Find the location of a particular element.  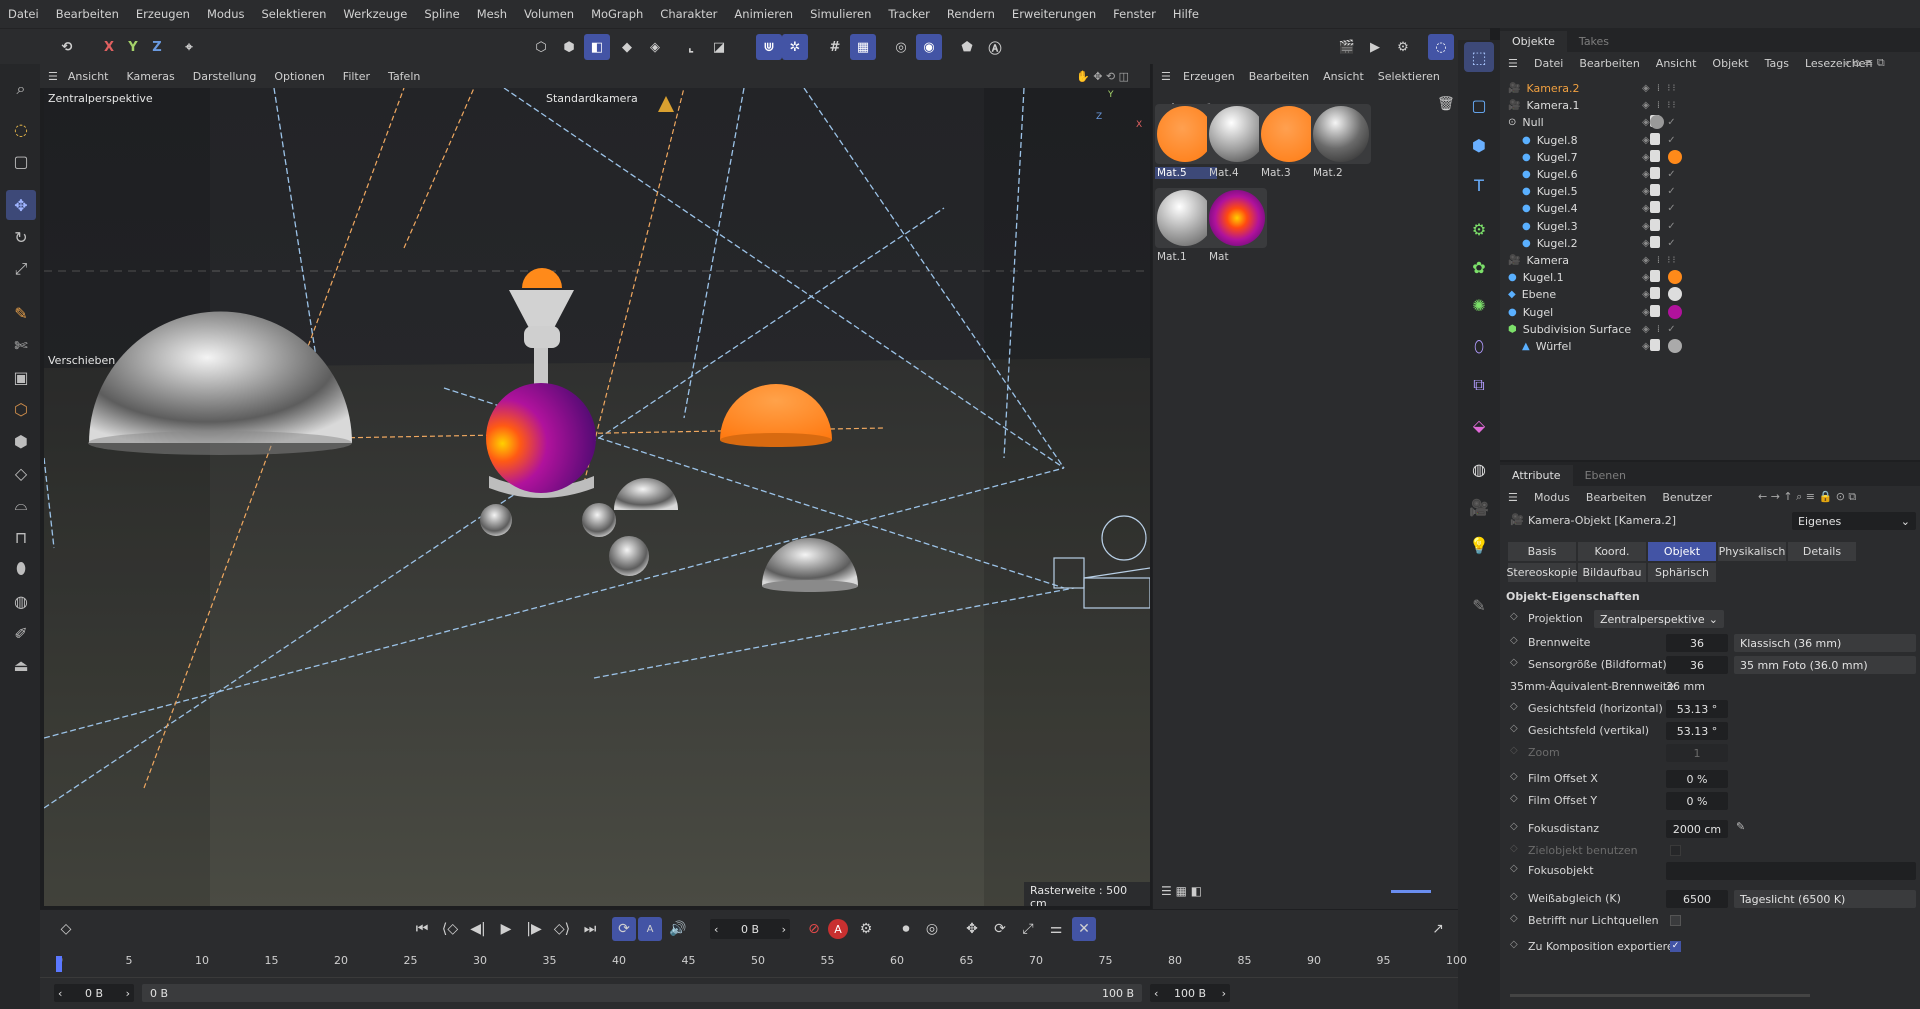

attribute-nav-icons: ← → ↑ ⌕ ≡ 🔒 ⊙ ⧉ is located at coordinates (1807, 497).